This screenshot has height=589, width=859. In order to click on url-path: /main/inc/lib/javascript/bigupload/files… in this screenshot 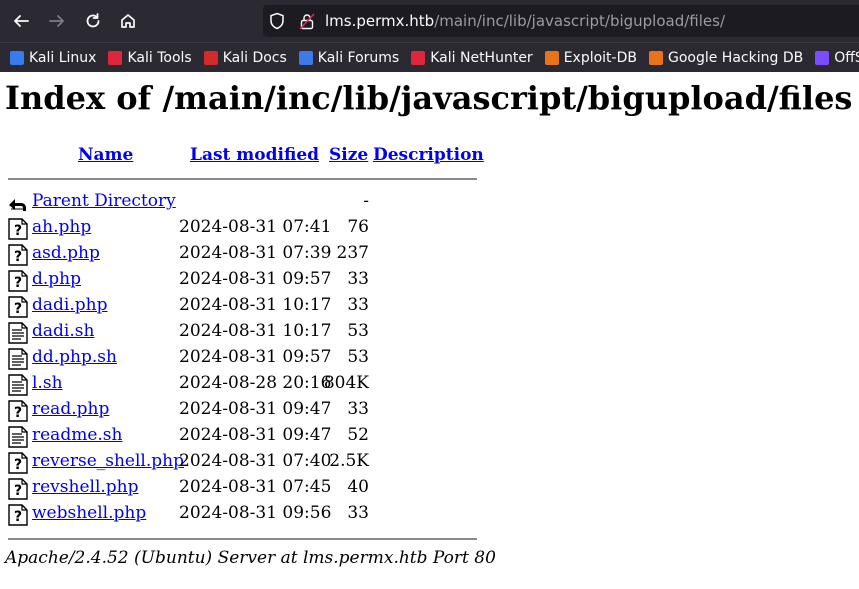, I will do `click(580, 21)`.